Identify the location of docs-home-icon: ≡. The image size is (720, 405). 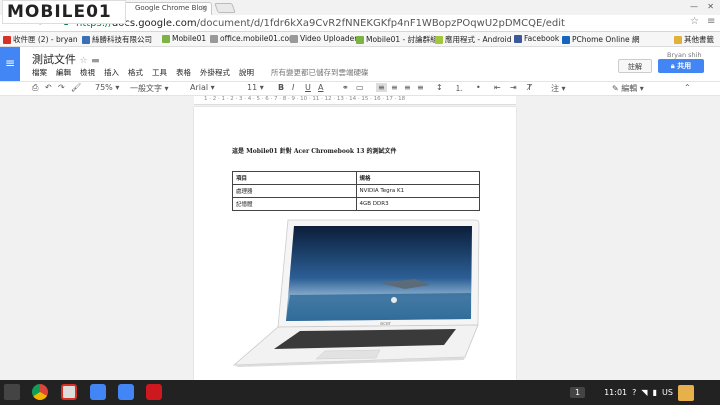
(10, 64).